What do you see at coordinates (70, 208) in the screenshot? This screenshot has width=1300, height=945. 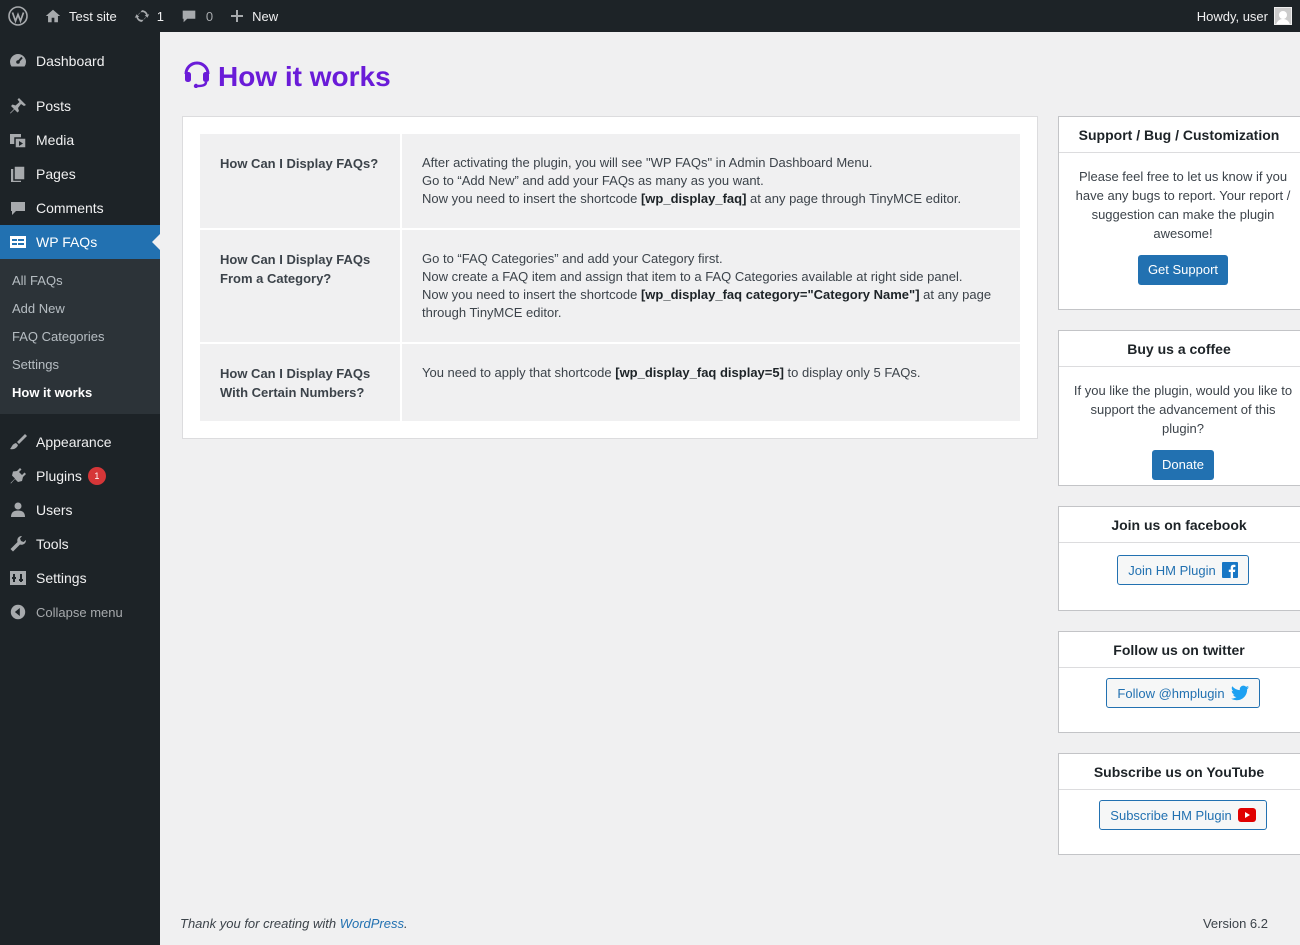 I see `menu-label: Comments` at bounding box center [70, 208].